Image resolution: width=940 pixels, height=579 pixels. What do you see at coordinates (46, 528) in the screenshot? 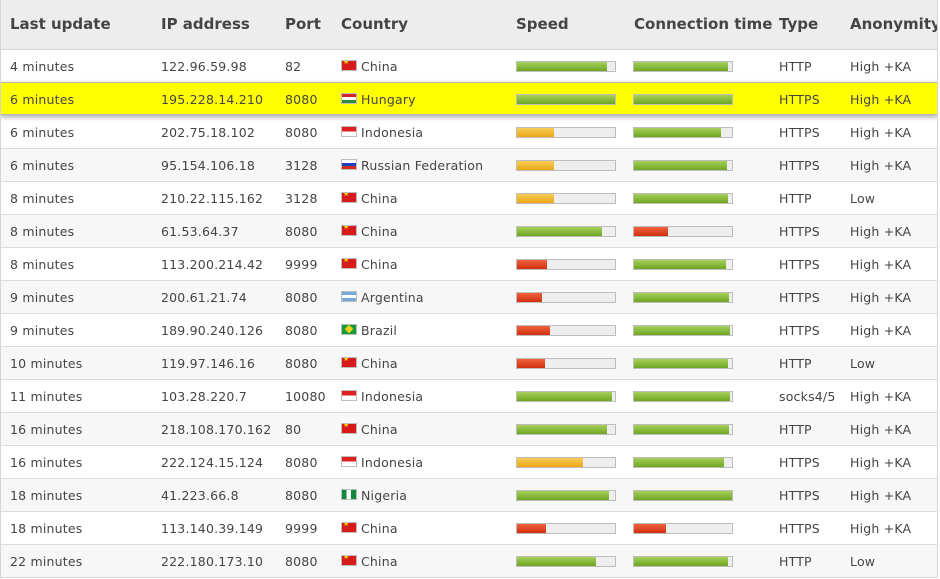
I see `last-update-cell: 18 minutes` at bounding box center [46, 528].